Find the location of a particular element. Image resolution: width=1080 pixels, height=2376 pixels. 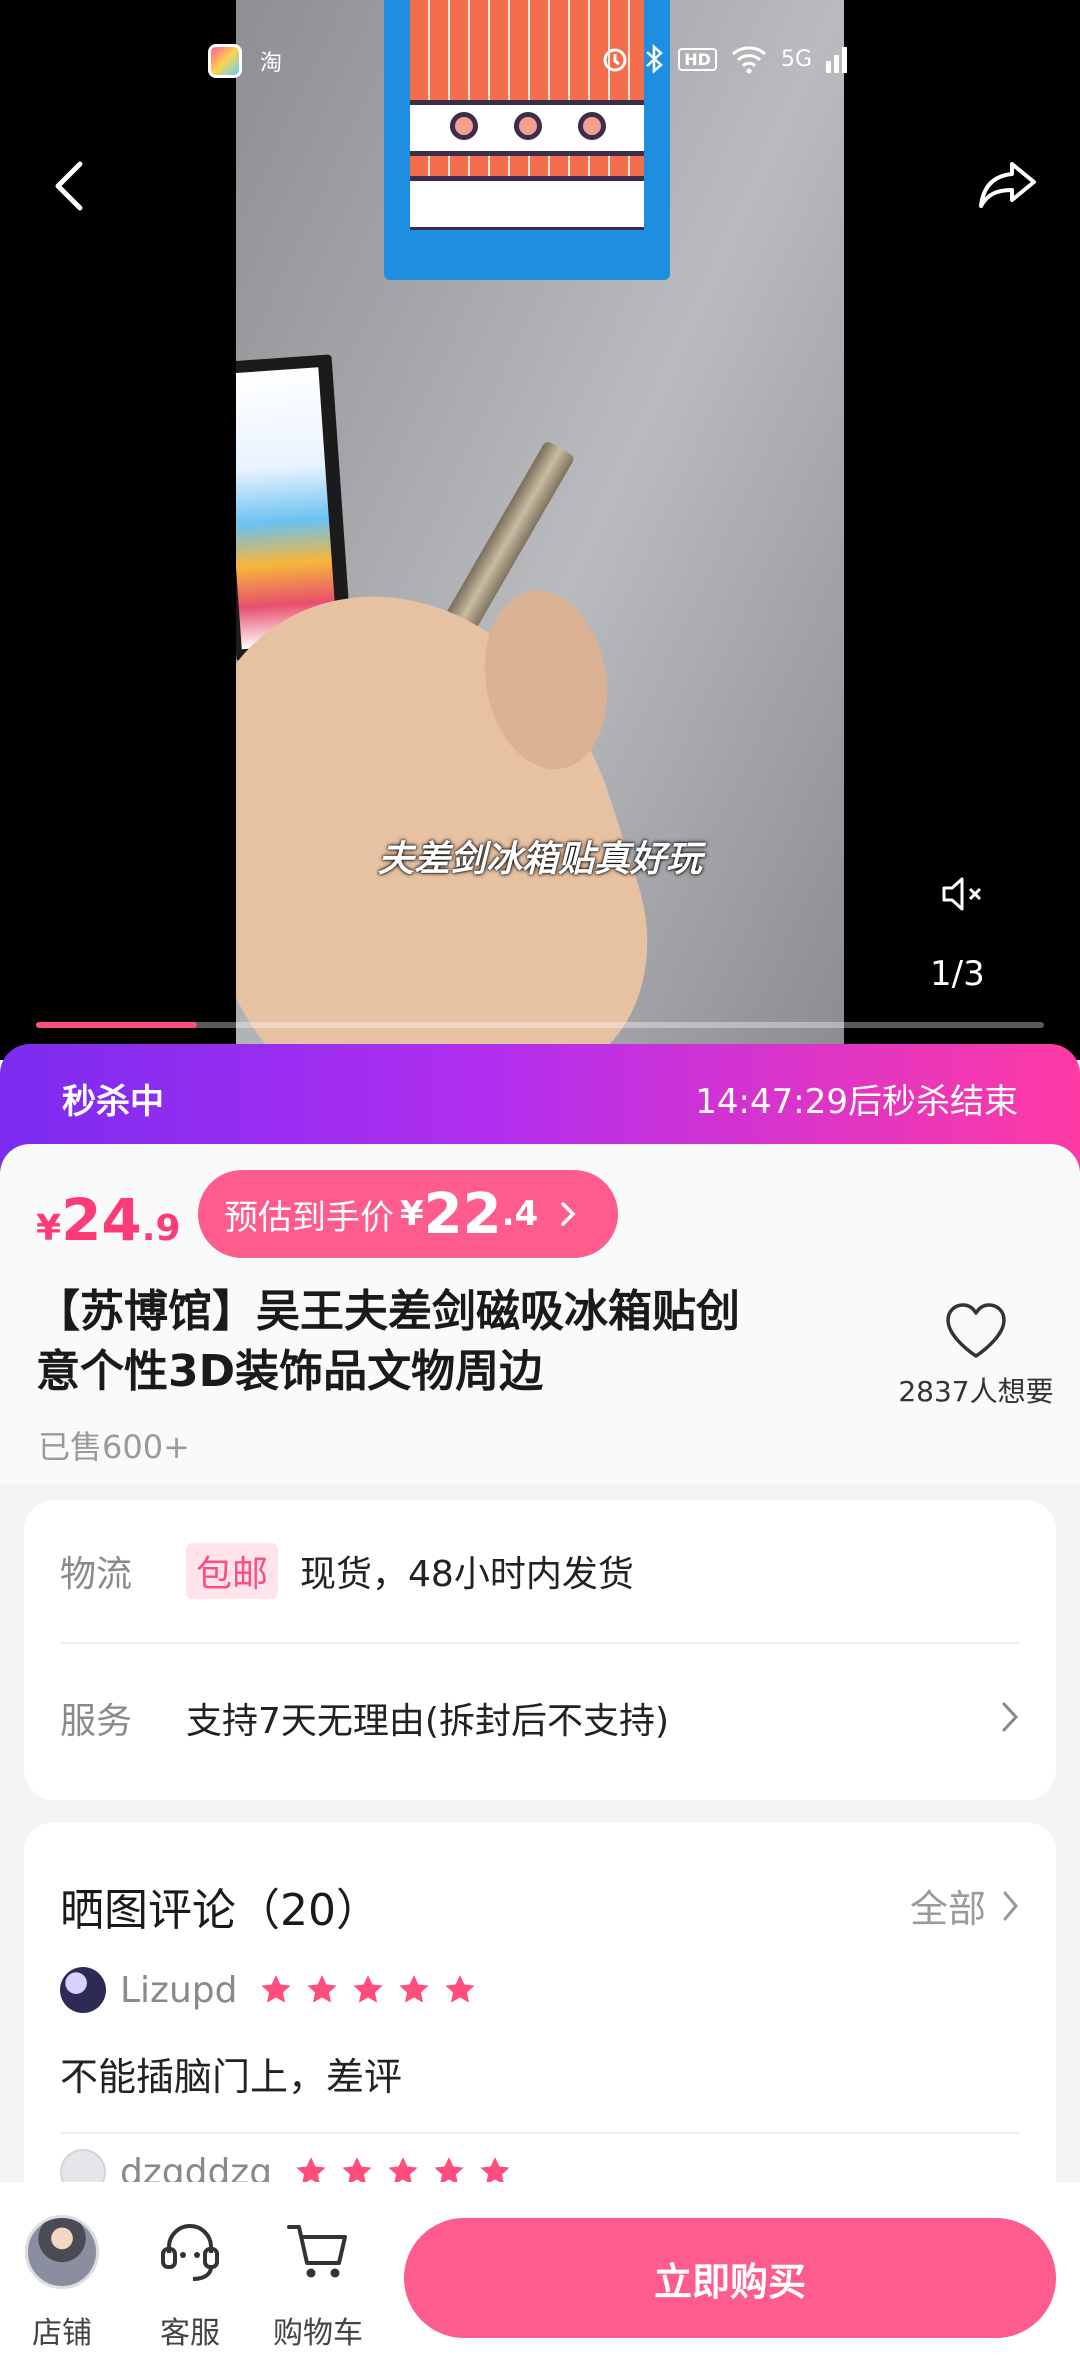

wifi-icon is located at coordinates (748, 60).